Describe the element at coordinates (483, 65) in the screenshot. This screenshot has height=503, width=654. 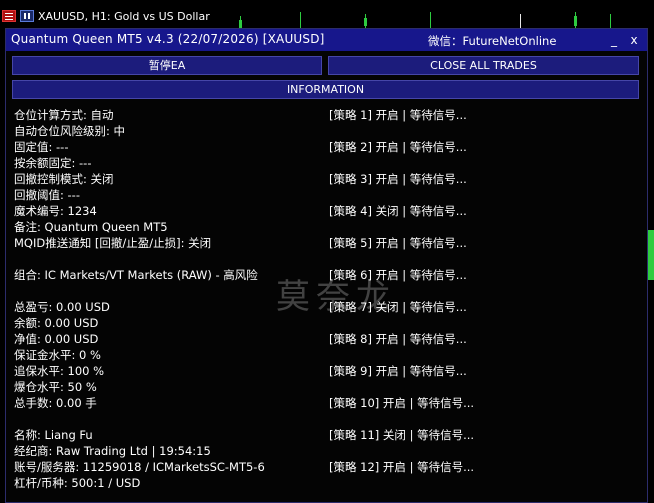
I see `close-all-trades-button: CLOSE ALL TRADES` at that location.